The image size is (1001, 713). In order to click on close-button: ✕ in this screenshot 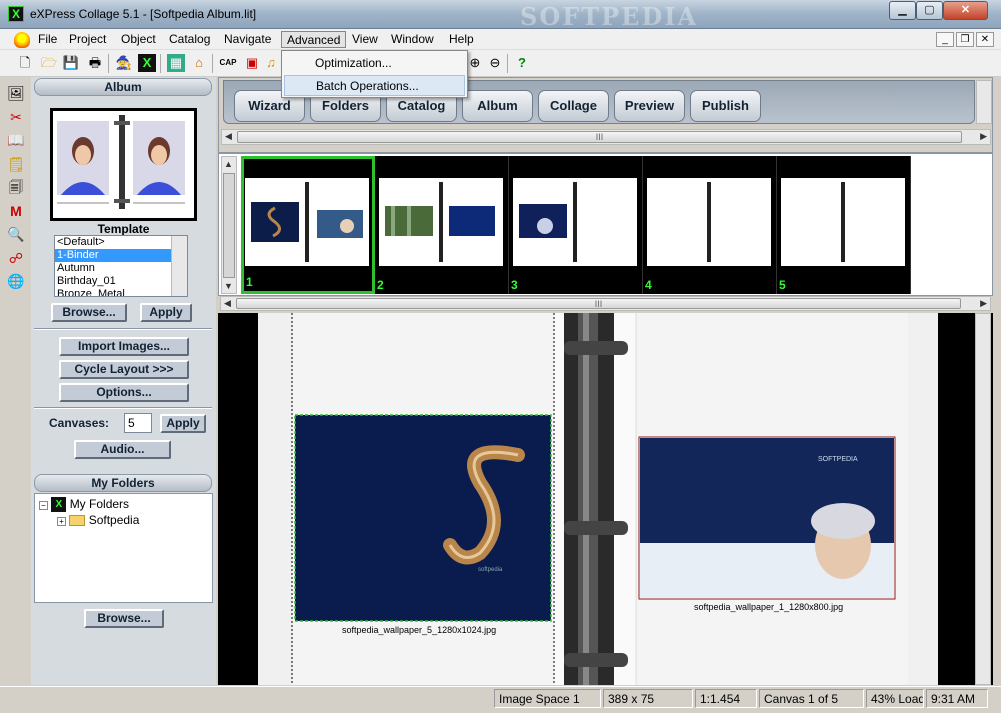, I will do `click(965, 10)`.